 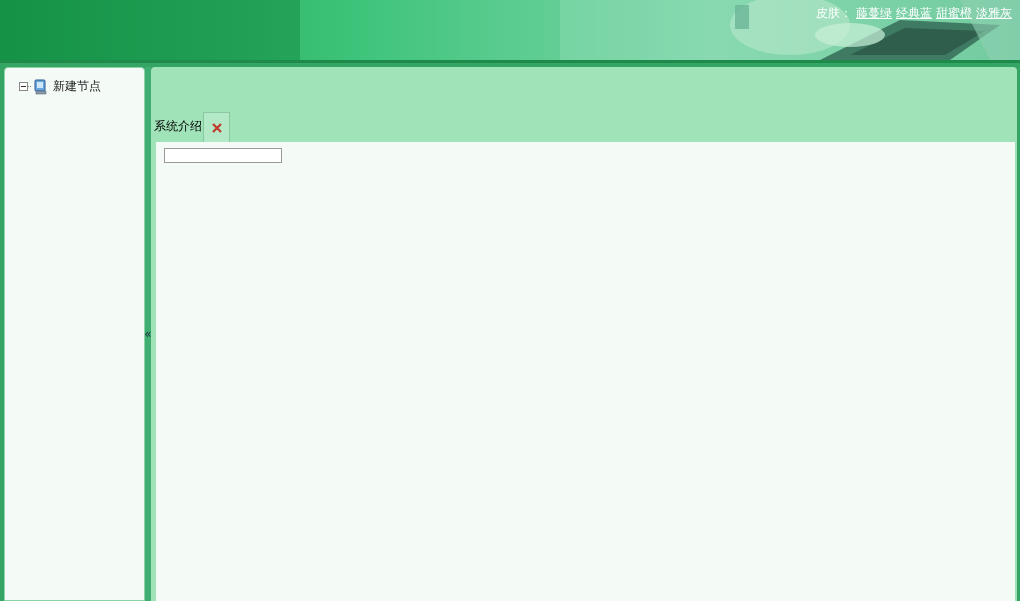 I want to click on tree-node: 新建节点, so click(x=75, y=86).